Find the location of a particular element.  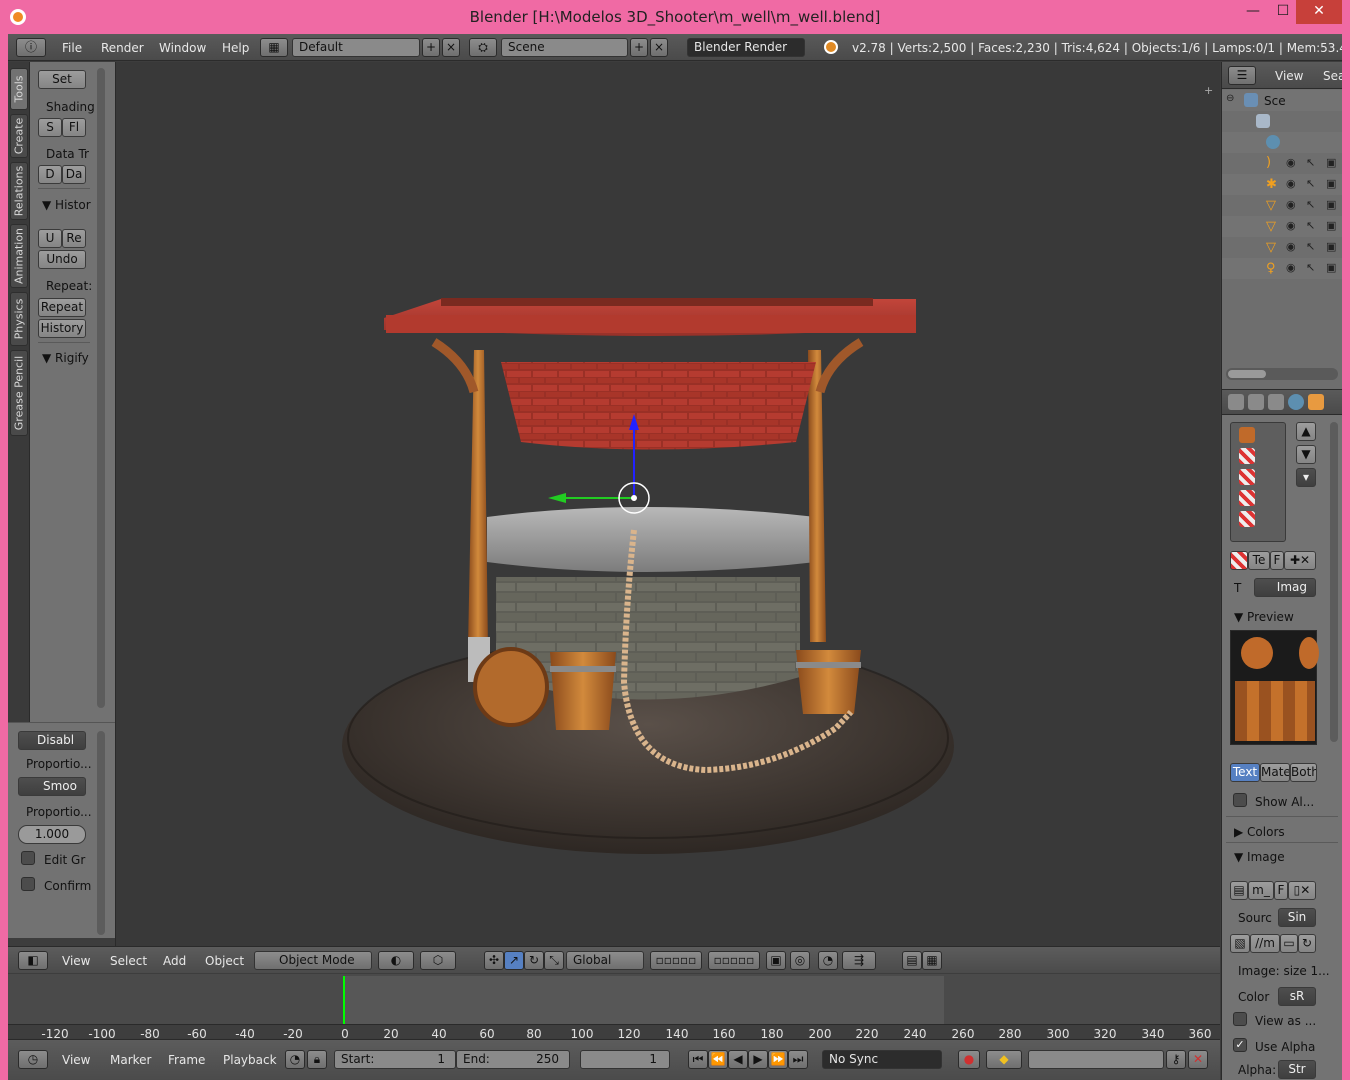

delete-keyframe-icon: ✕ is located at coordinates (1198, 1059).